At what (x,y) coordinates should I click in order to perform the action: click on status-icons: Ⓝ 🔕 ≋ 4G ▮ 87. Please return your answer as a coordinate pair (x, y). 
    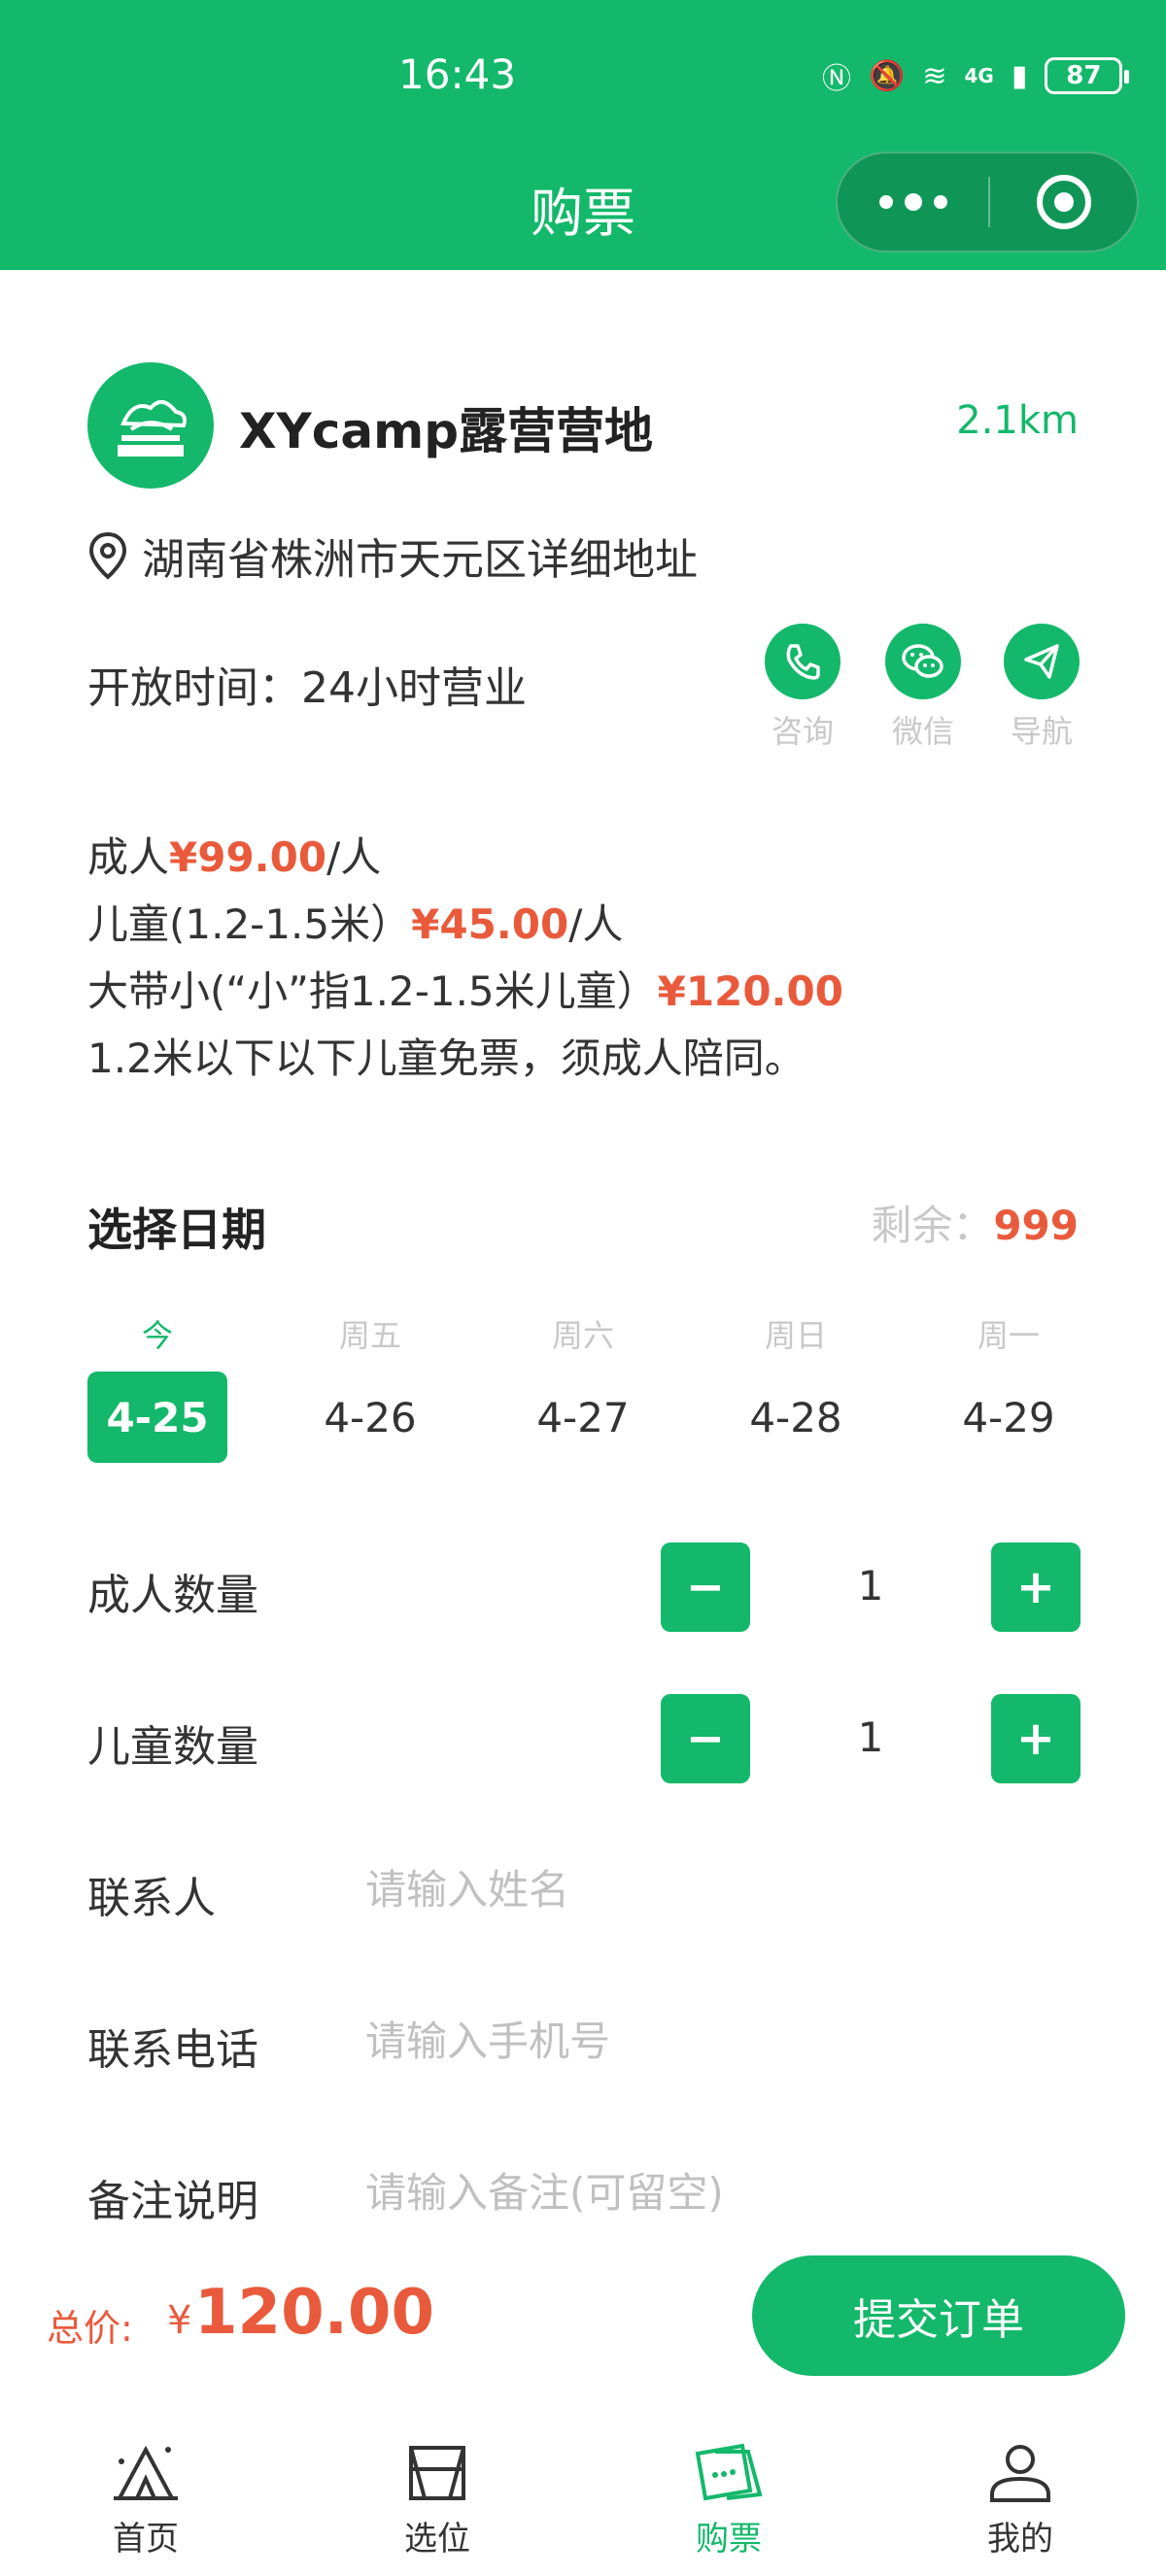
    Looking at the image, I should click on (976, 75).